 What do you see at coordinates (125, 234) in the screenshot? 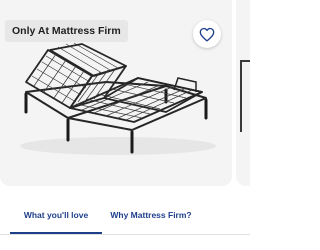
I see `tabs-divider` at bounding box center [125, 234].